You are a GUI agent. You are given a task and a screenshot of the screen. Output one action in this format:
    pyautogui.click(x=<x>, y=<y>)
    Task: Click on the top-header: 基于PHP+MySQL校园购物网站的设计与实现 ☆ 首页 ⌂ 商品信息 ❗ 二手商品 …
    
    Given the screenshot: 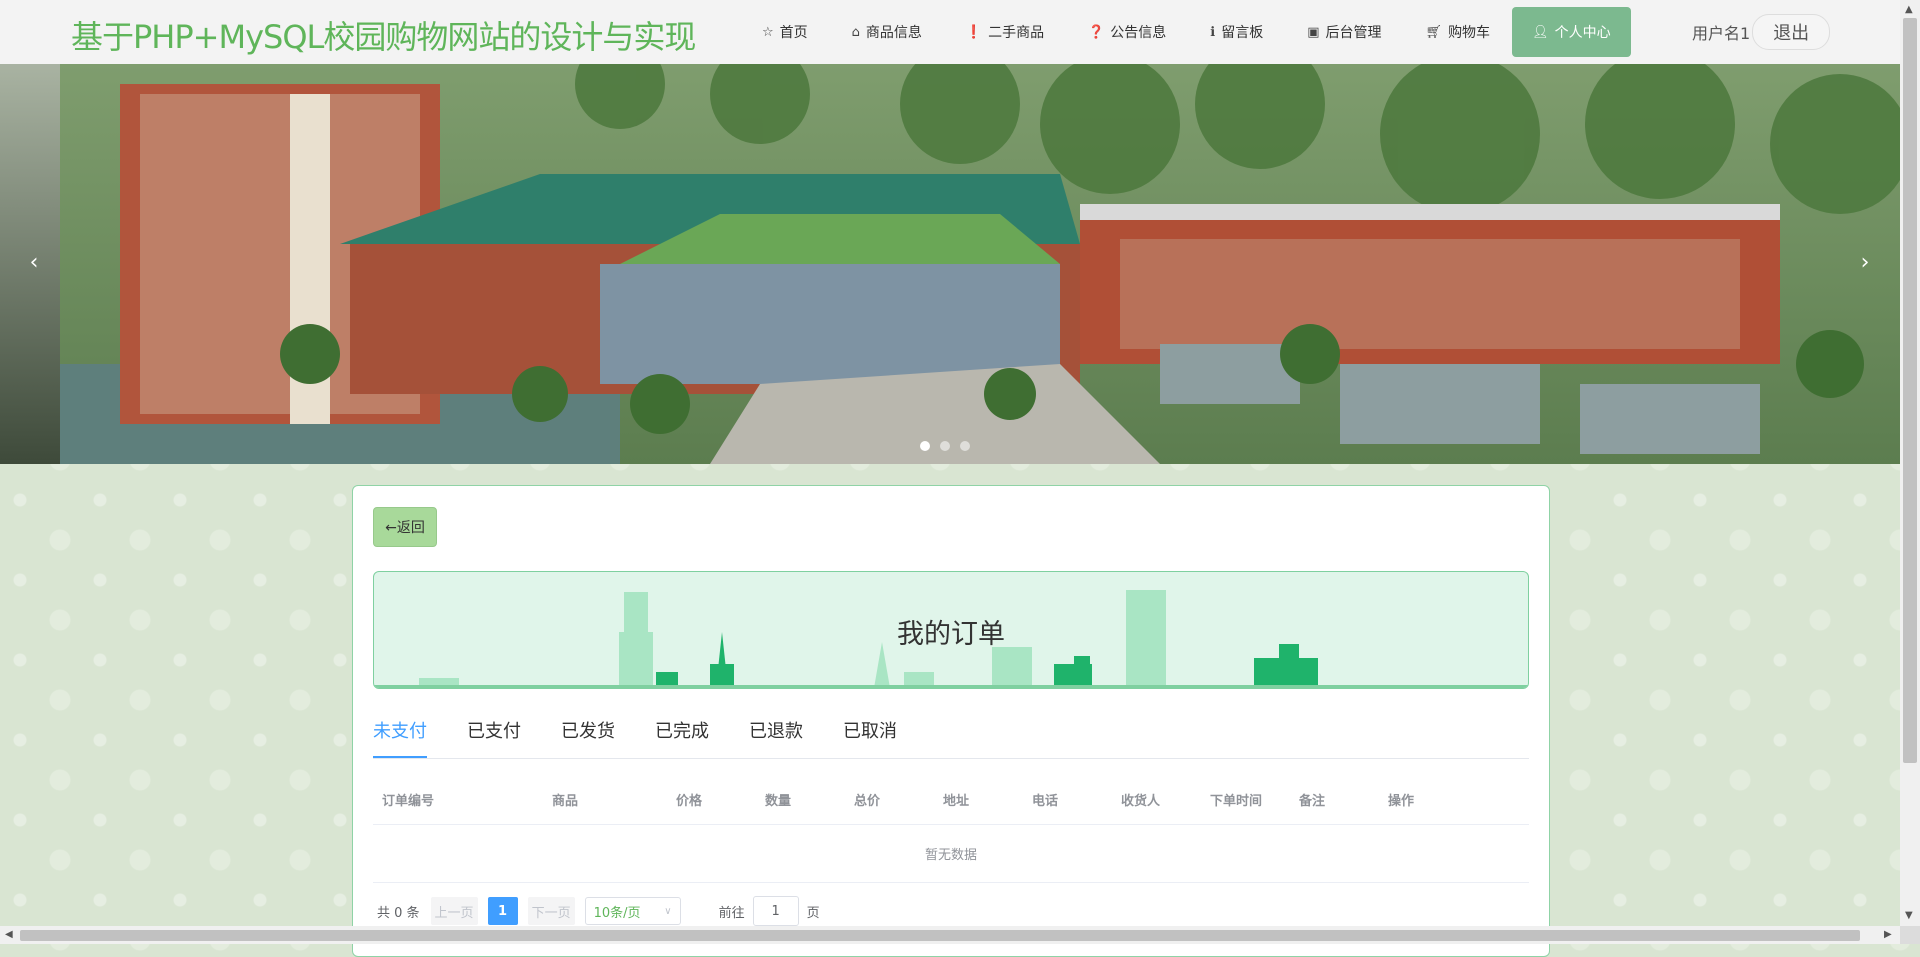 What is the action you would take?
    pyautogui.click(x=950, y=32)
    